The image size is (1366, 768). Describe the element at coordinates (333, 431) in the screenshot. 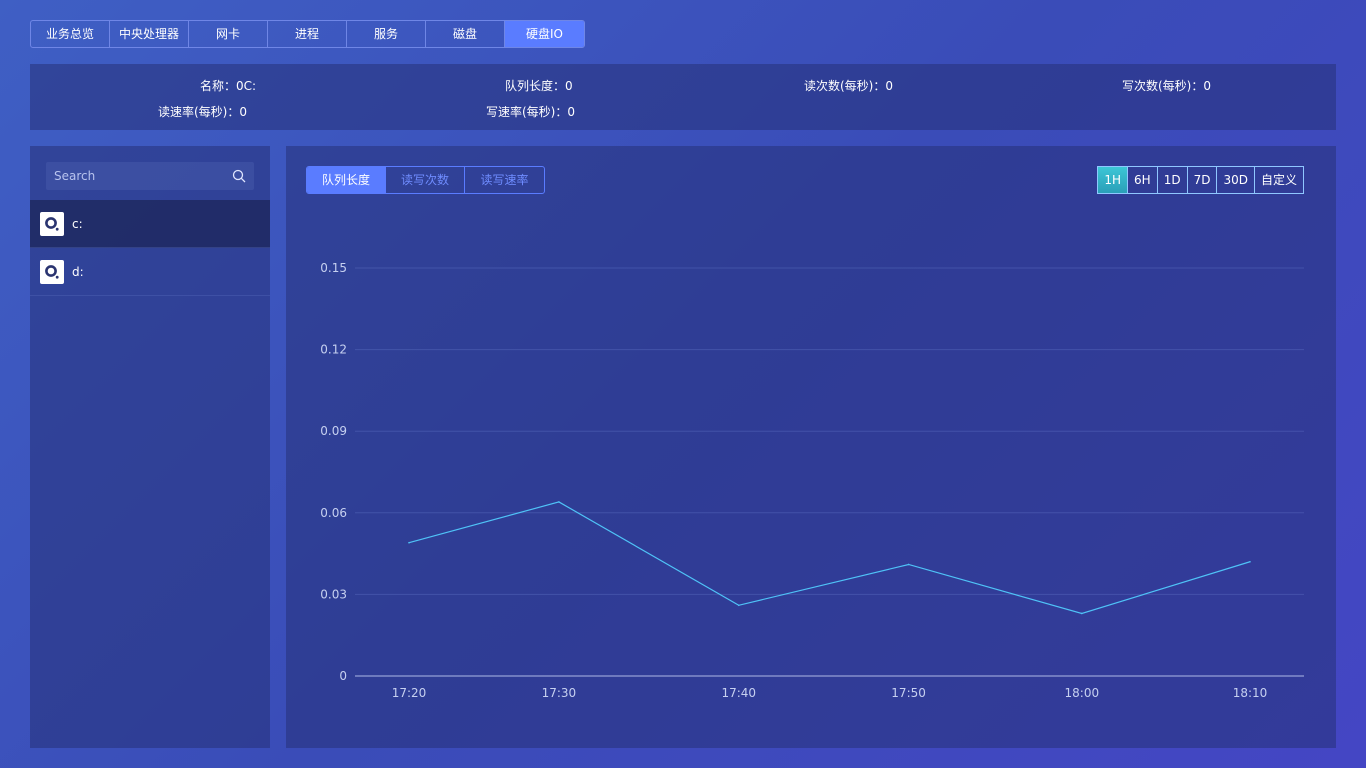

I see `y-tick-label: 0.09` at that location.